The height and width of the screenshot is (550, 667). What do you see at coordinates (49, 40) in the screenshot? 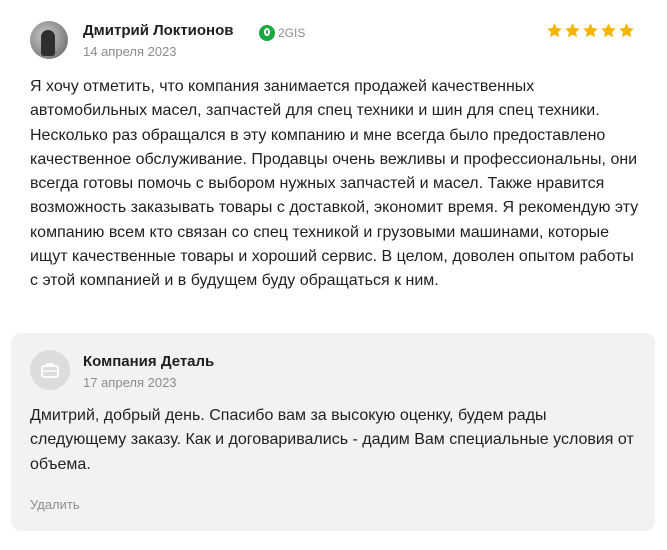
I see `author-avatar` at bounding box center [49, 40].